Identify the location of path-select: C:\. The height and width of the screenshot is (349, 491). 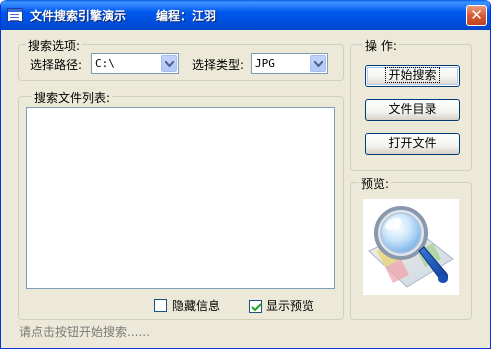
(135, 63).